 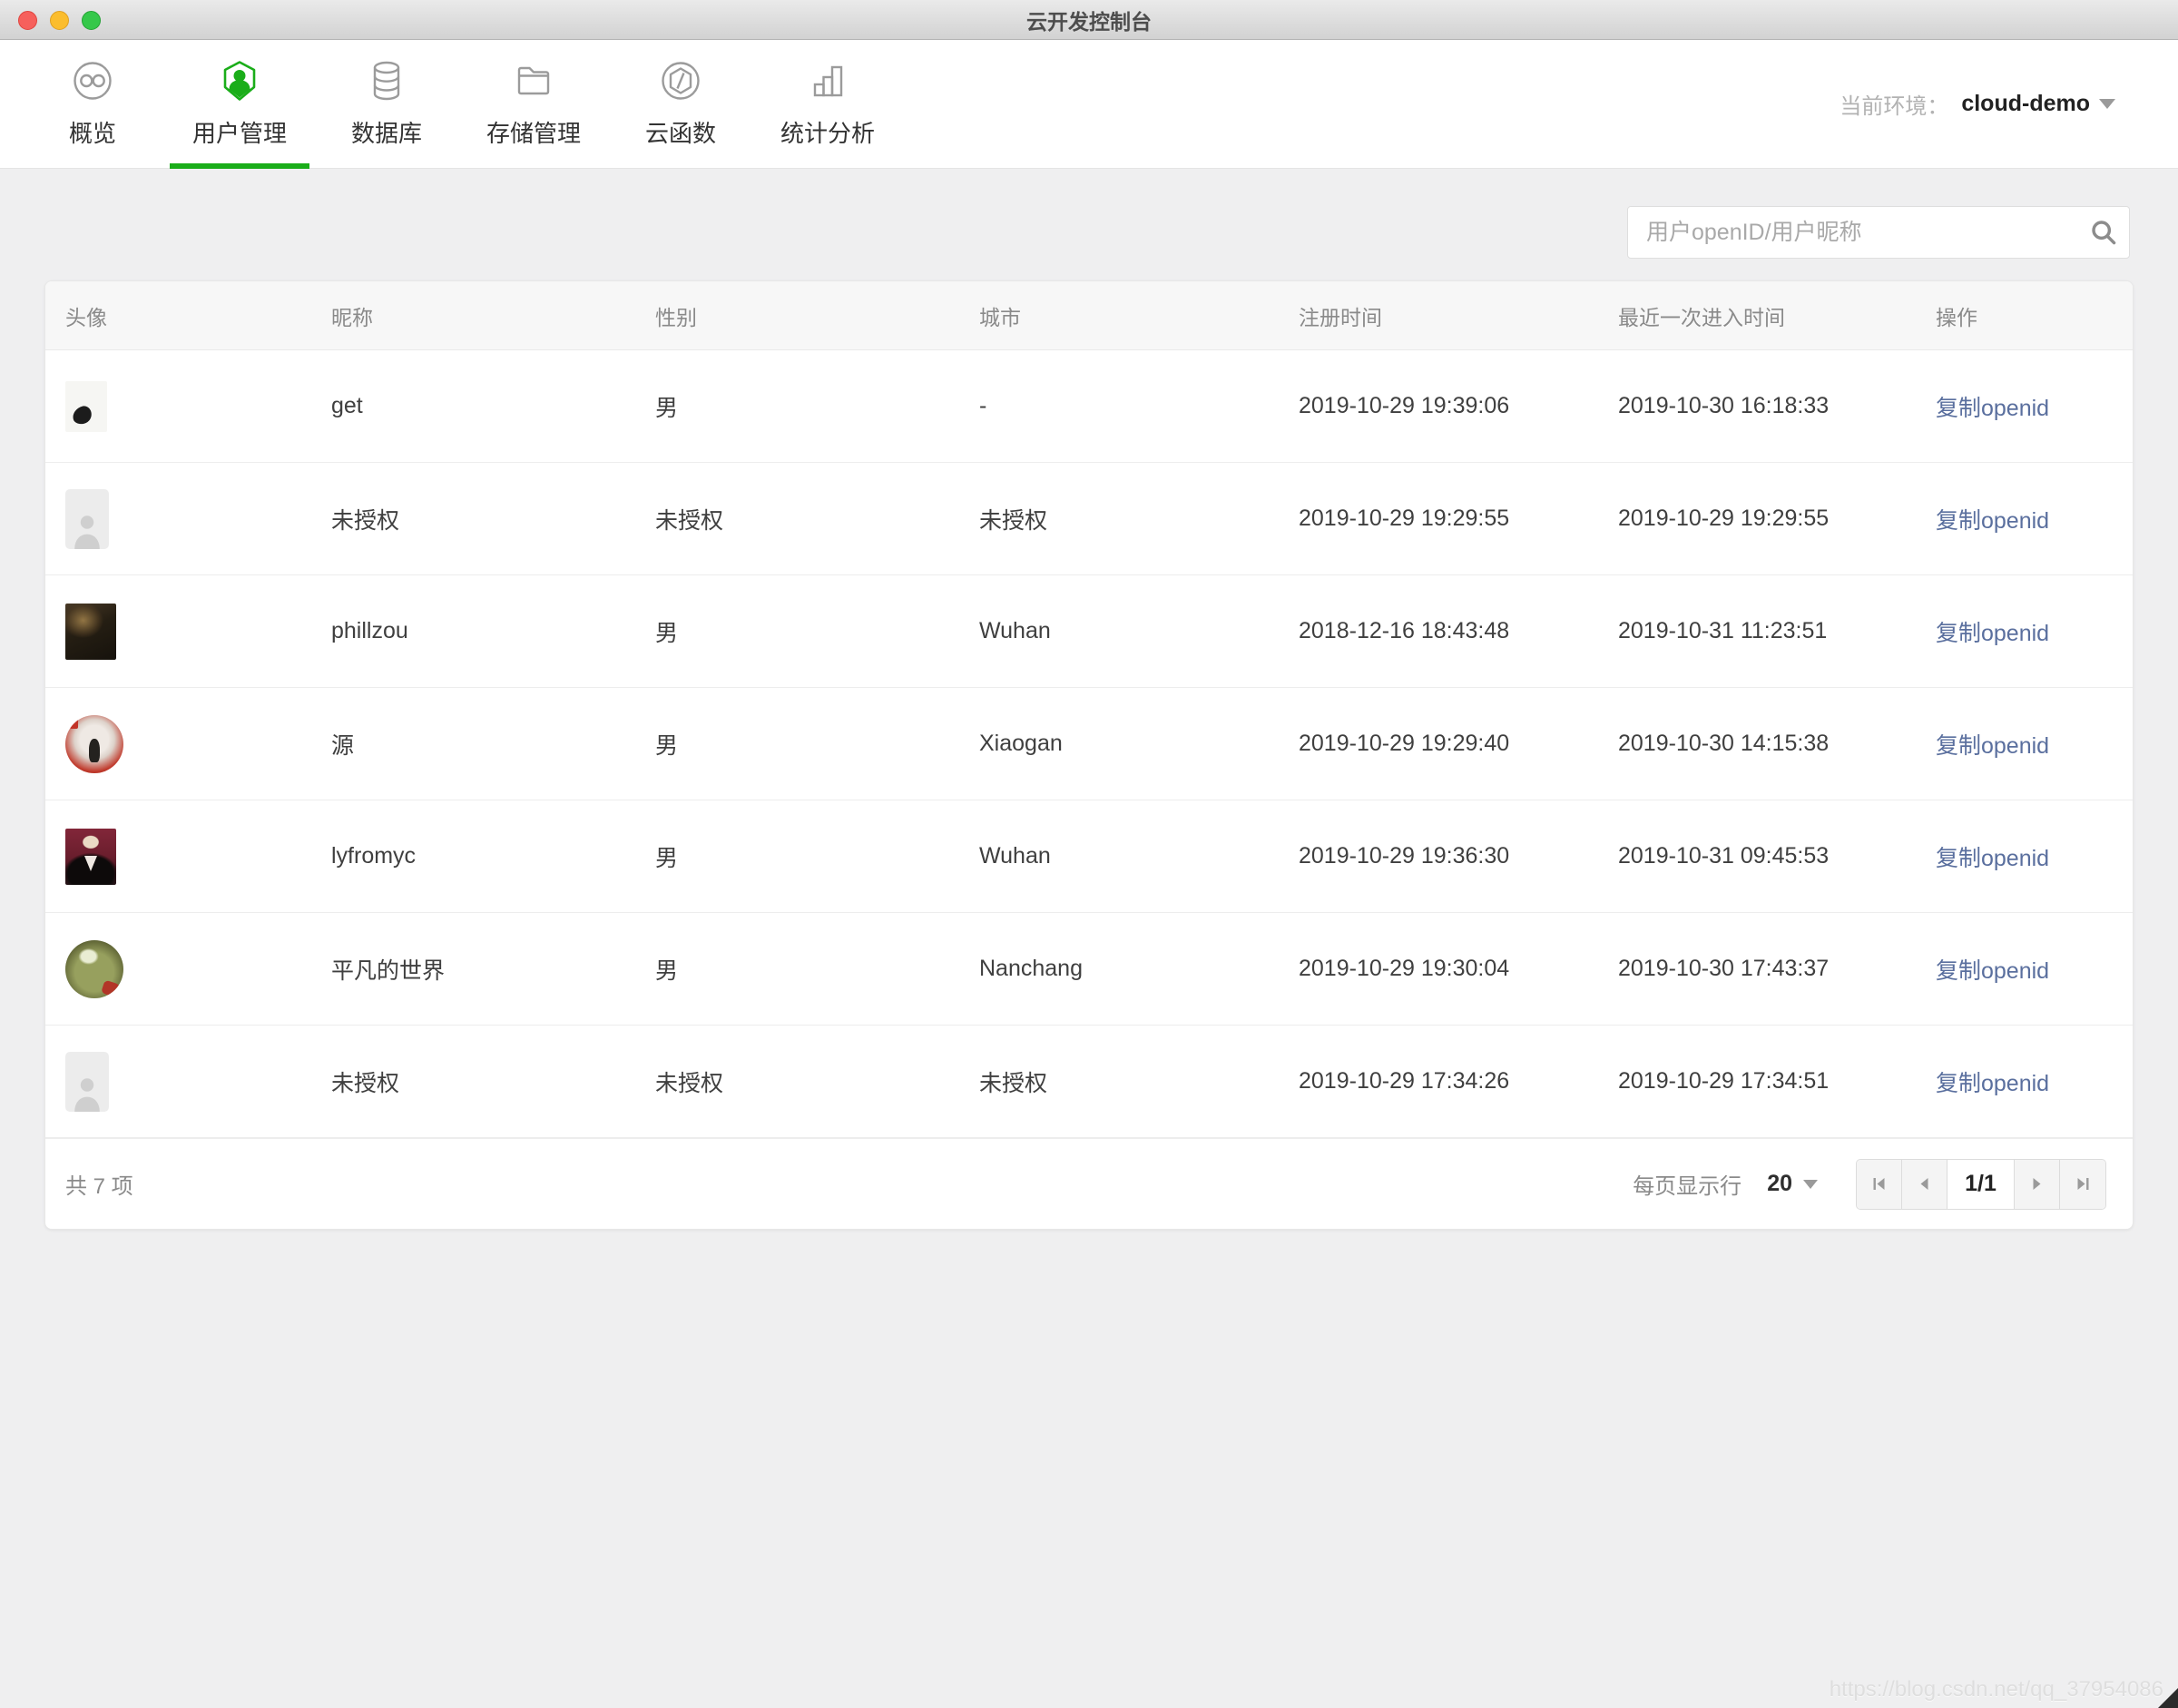 I want to click on previous-page-icon, so click(x=1924, y=1184).